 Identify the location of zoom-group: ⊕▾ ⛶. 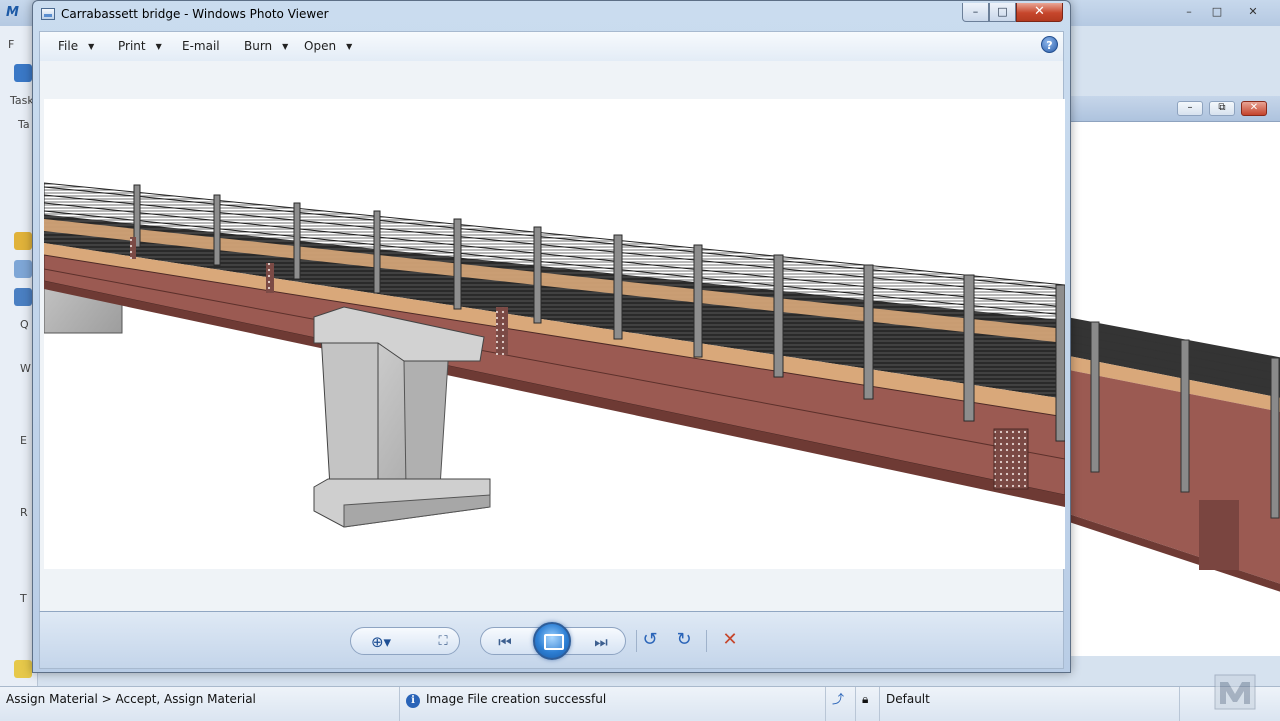
(405, 641).